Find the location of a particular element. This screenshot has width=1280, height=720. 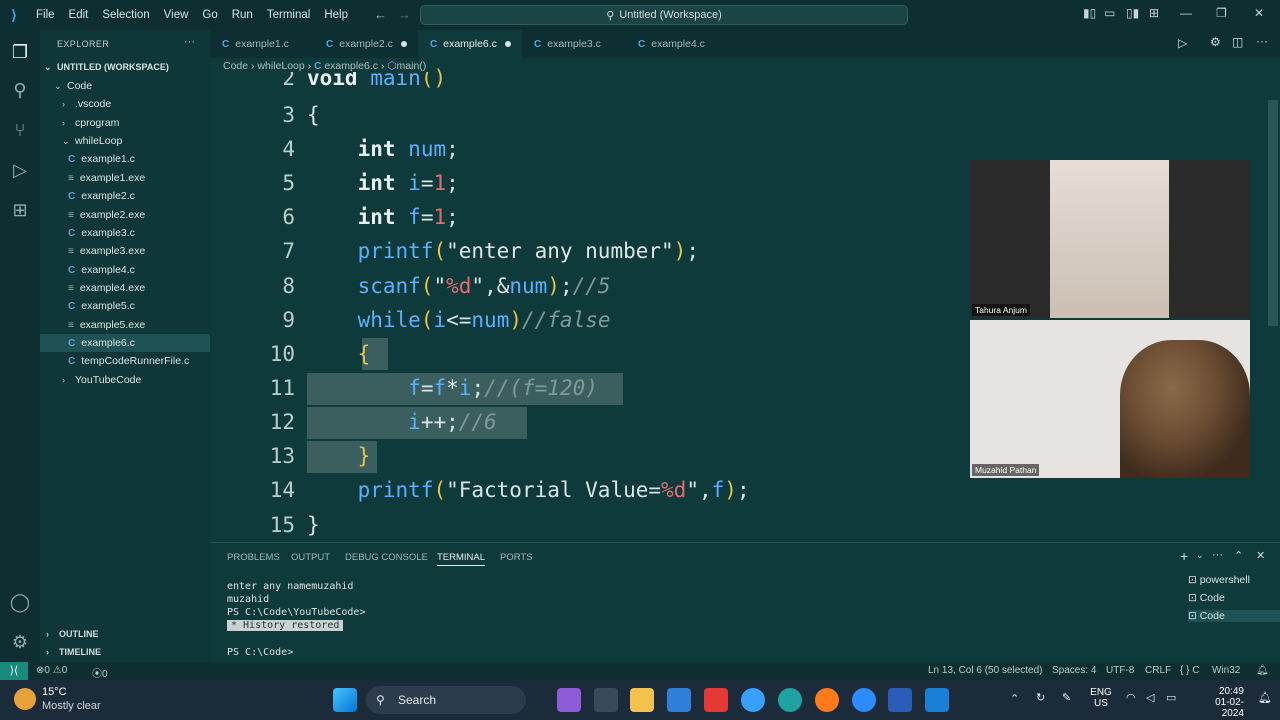

tab-example3-c: Cexample3.c is located at coordinates (574, 44).